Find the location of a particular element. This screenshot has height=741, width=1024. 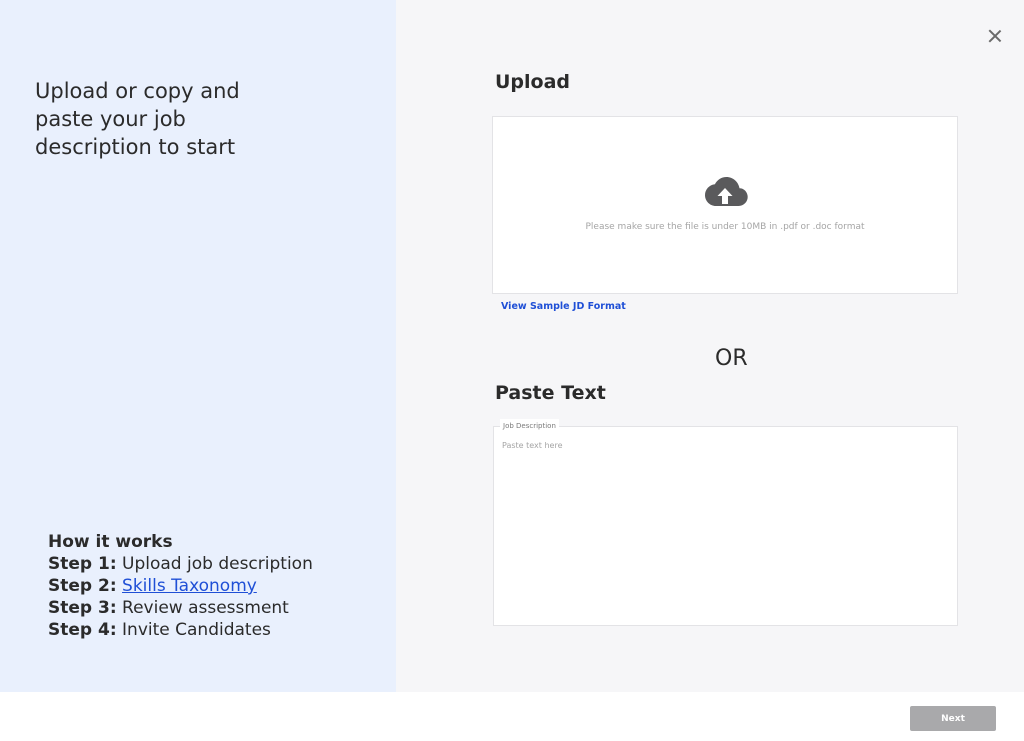

paste-text-title: Paste Text is located at coordinates (550, 393).